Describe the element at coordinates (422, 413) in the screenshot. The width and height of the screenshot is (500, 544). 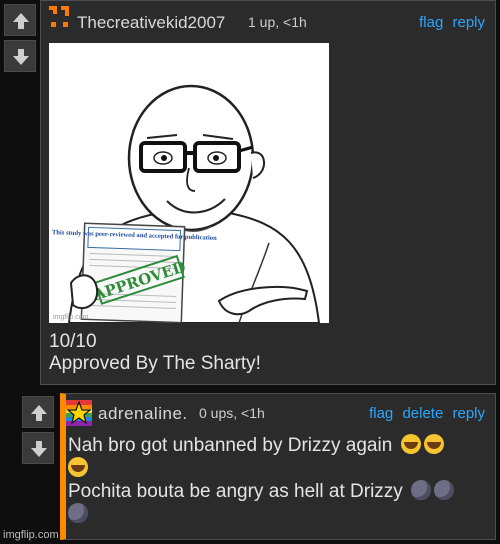
I see `delete-link: delete` at that location.